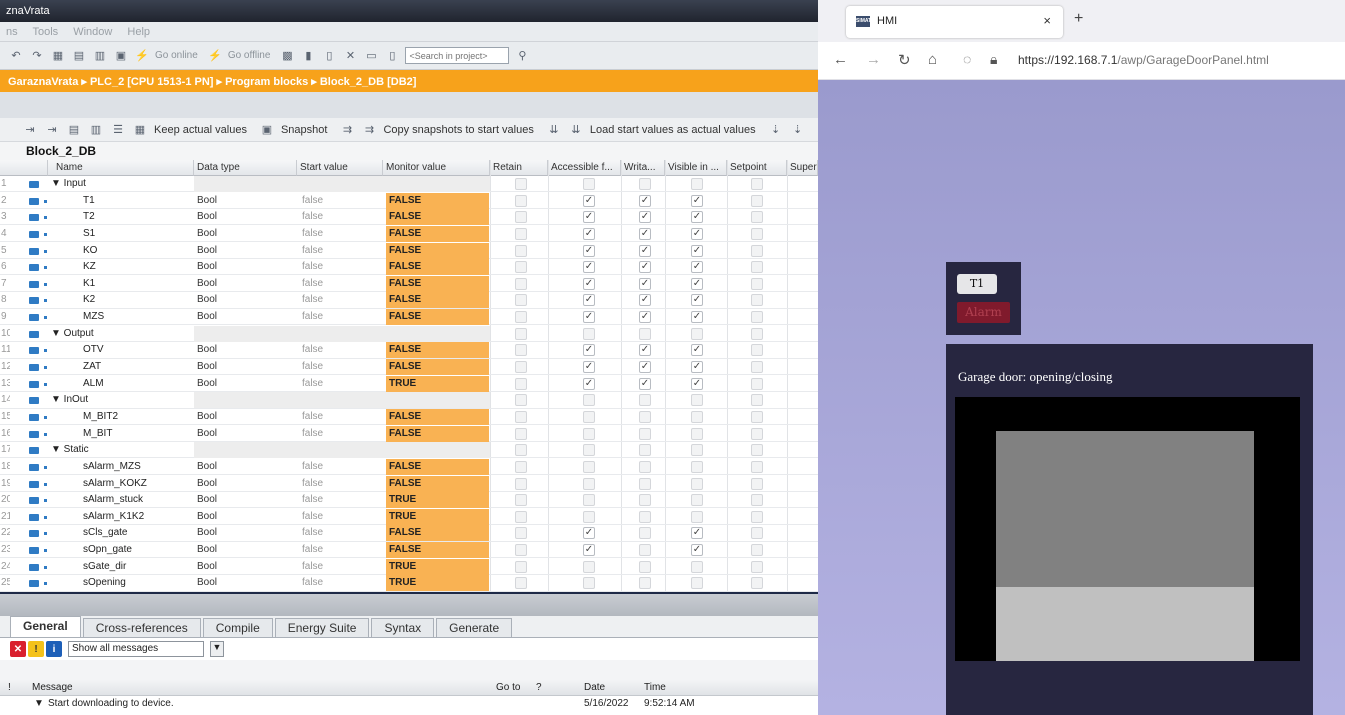  I want to click on snapshot-icon: ▣, so click(267, 130).